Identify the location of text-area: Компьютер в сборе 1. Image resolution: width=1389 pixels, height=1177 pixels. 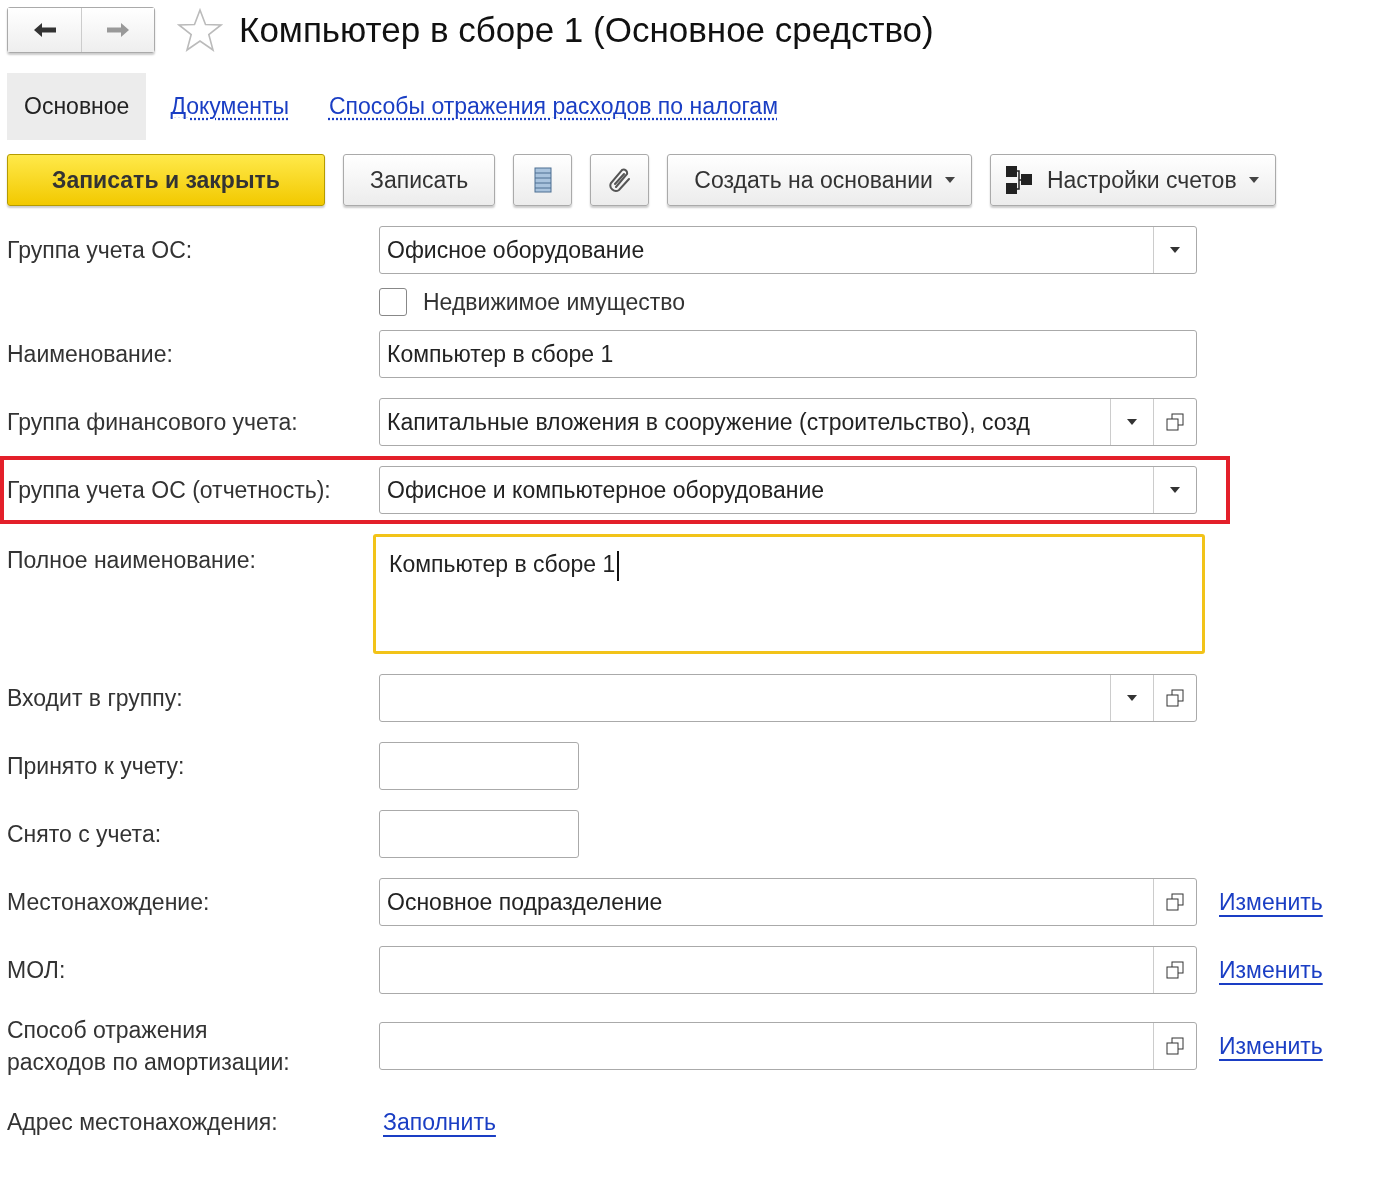
(789, 594).